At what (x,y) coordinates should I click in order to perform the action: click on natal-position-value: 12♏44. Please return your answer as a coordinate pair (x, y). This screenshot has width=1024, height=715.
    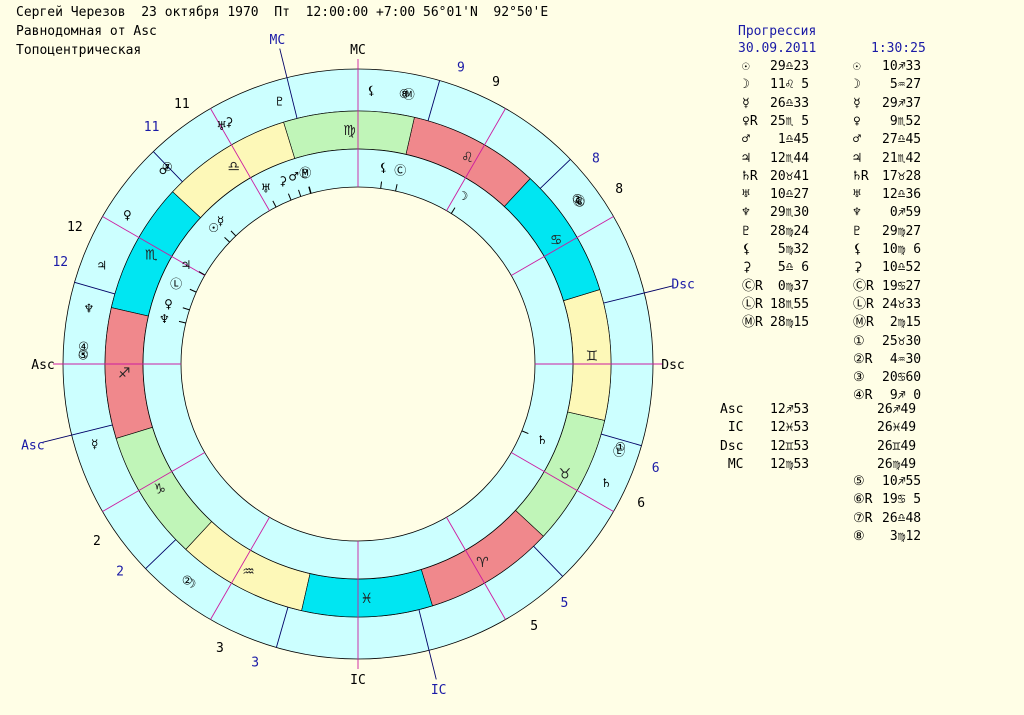
    Looking at the image, I should click on (790, 158).